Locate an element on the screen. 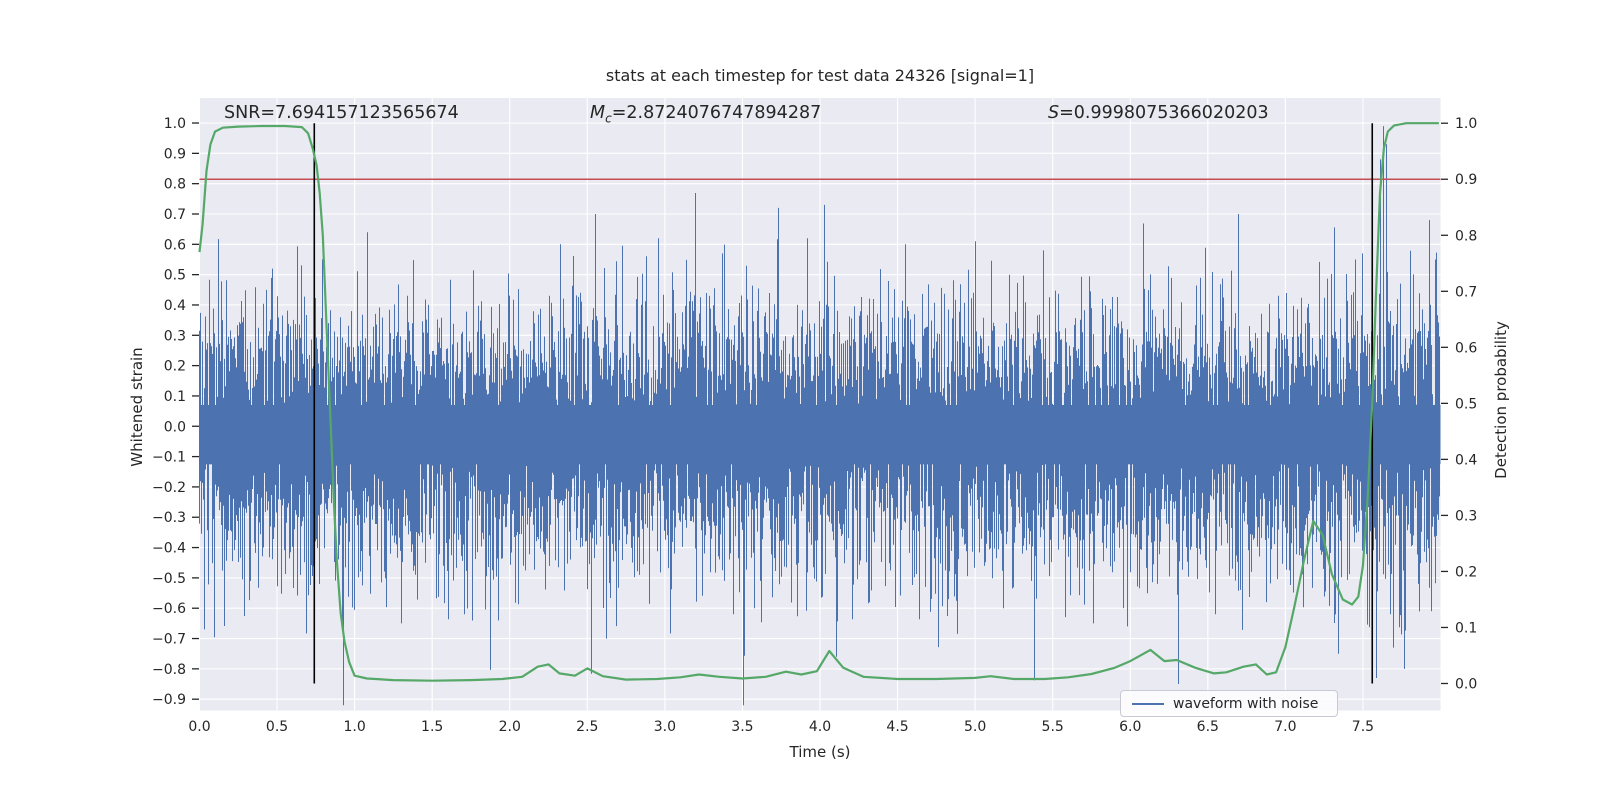 The image size is (1600, 800). right-tick-label: 0.7 is located at coordinates (1466, 292).